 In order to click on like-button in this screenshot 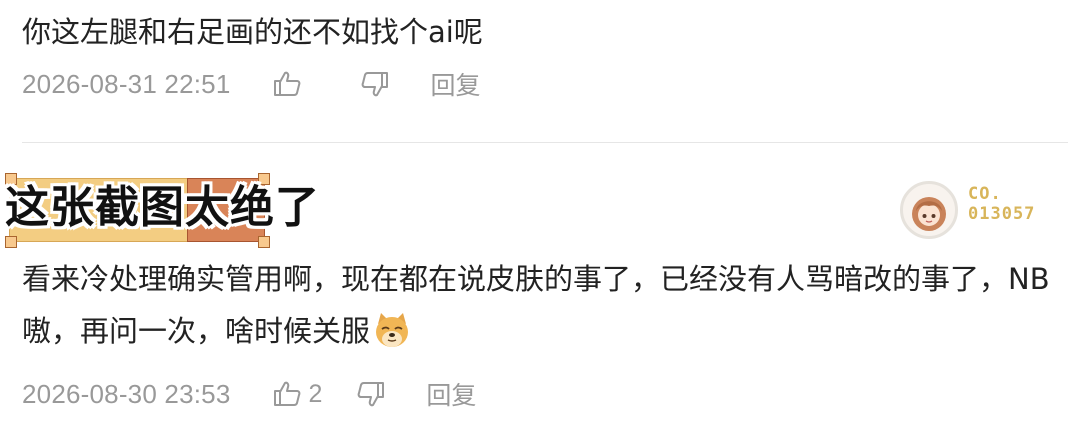, I will do `click(290, 84)`.